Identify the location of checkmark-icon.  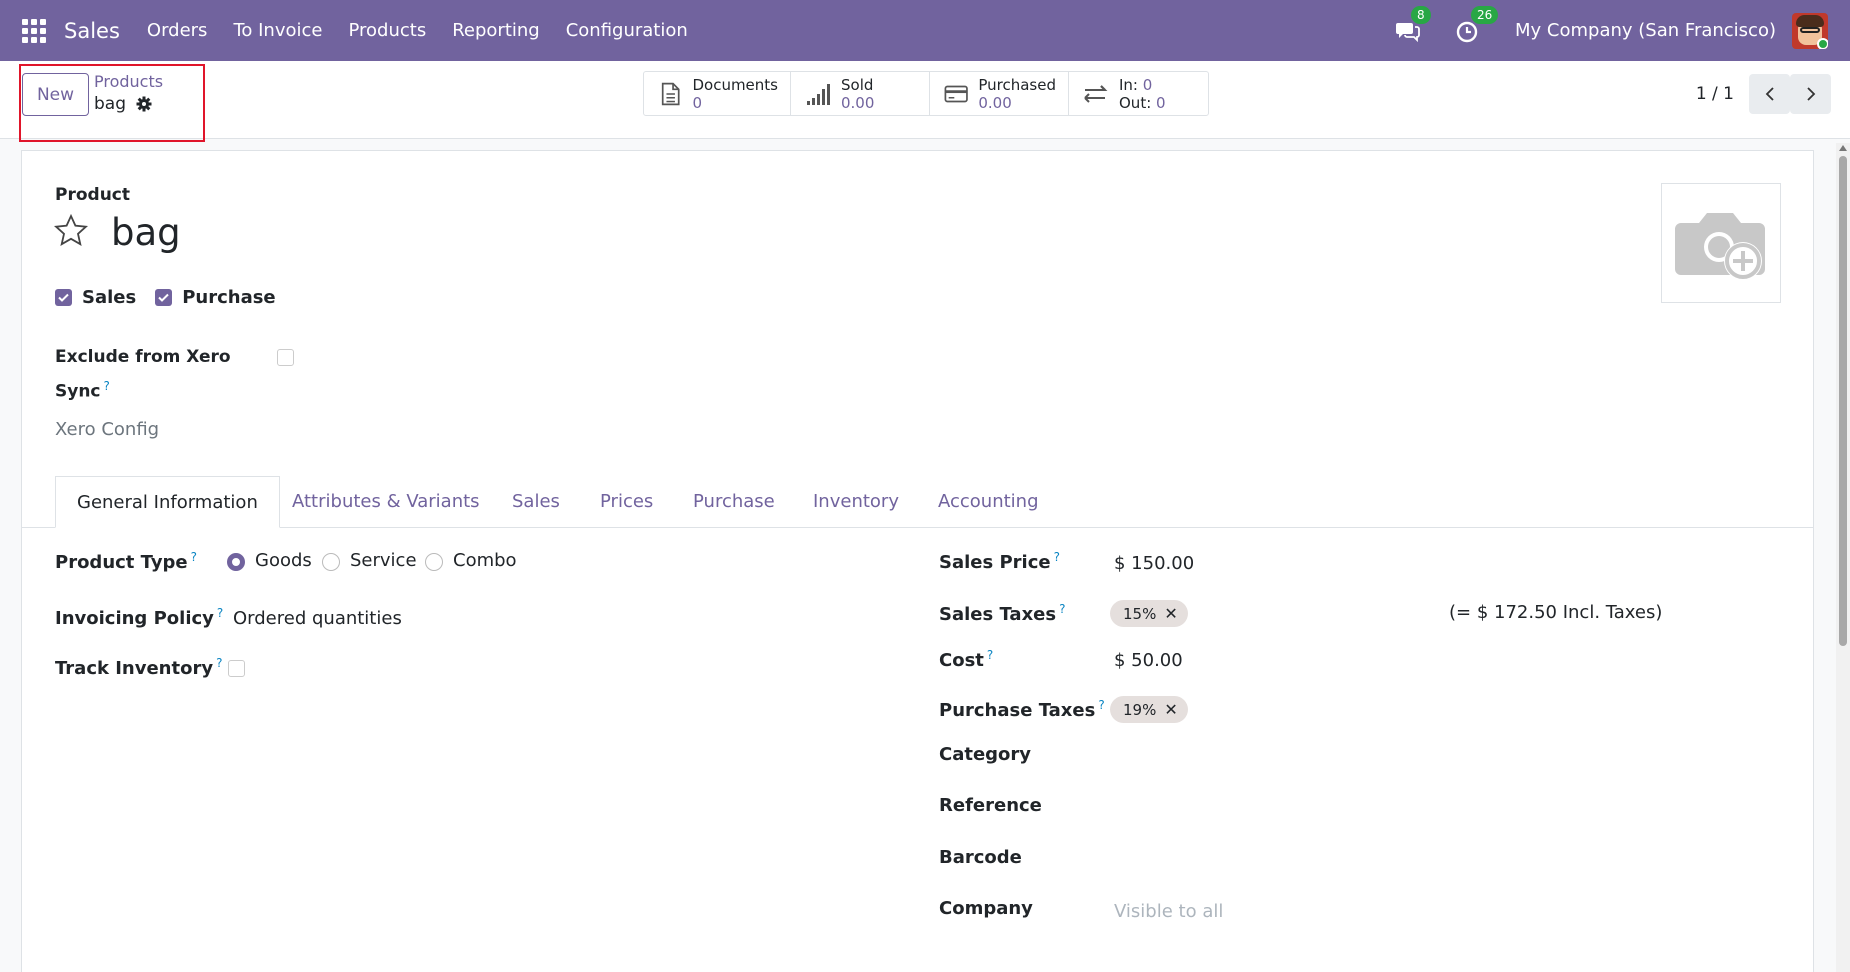
(63, 297).